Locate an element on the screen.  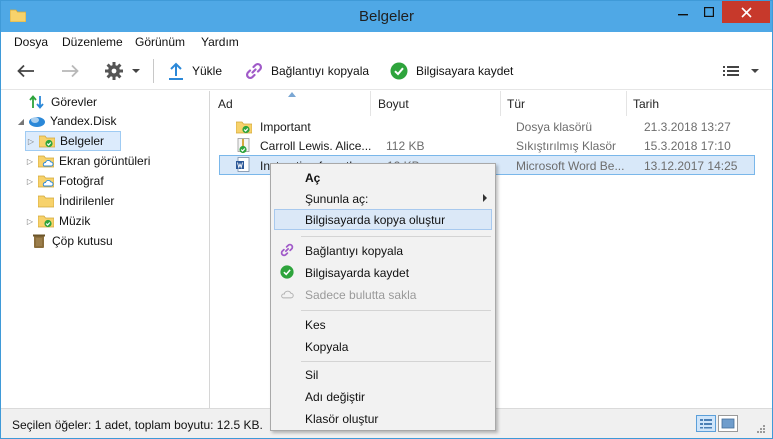
save-to-computer-label: Bilgisayara kaydet is located at coordinates (465, 71).